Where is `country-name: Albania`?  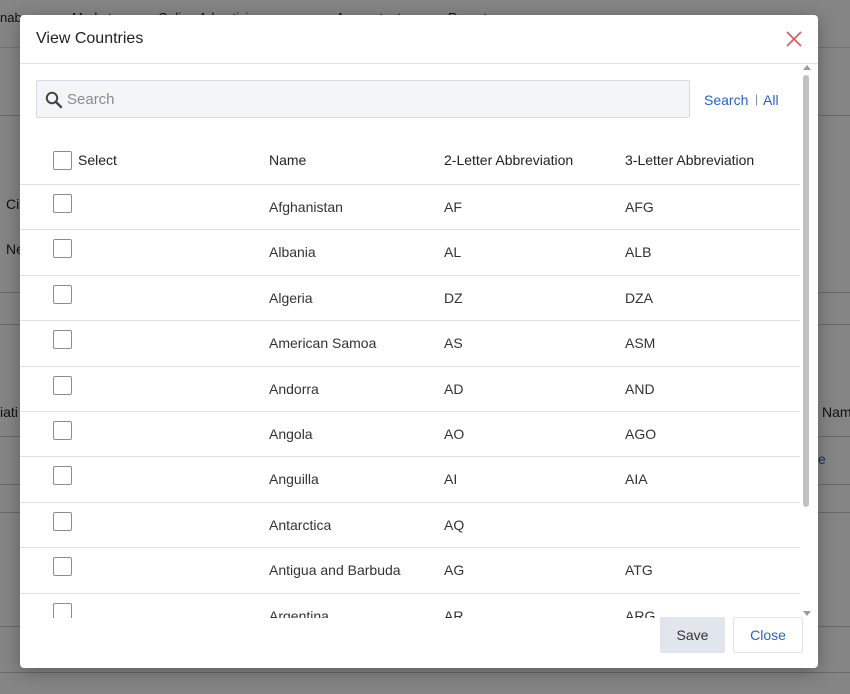
country-name: Albania is located at coordinates (292, 252).